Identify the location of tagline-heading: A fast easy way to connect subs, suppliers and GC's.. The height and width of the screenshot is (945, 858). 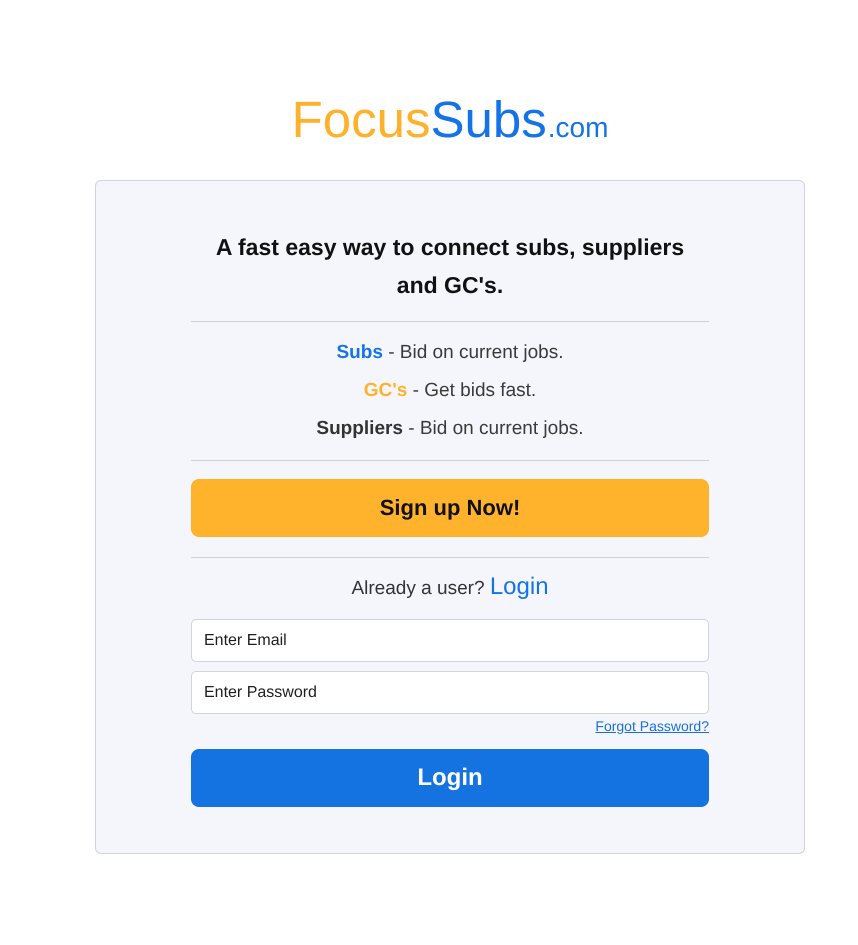
(450, 266).